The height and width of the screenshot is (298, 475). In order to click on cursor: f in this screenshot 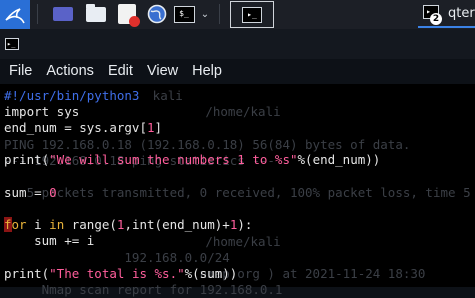, I will do `click(8, 224)`.